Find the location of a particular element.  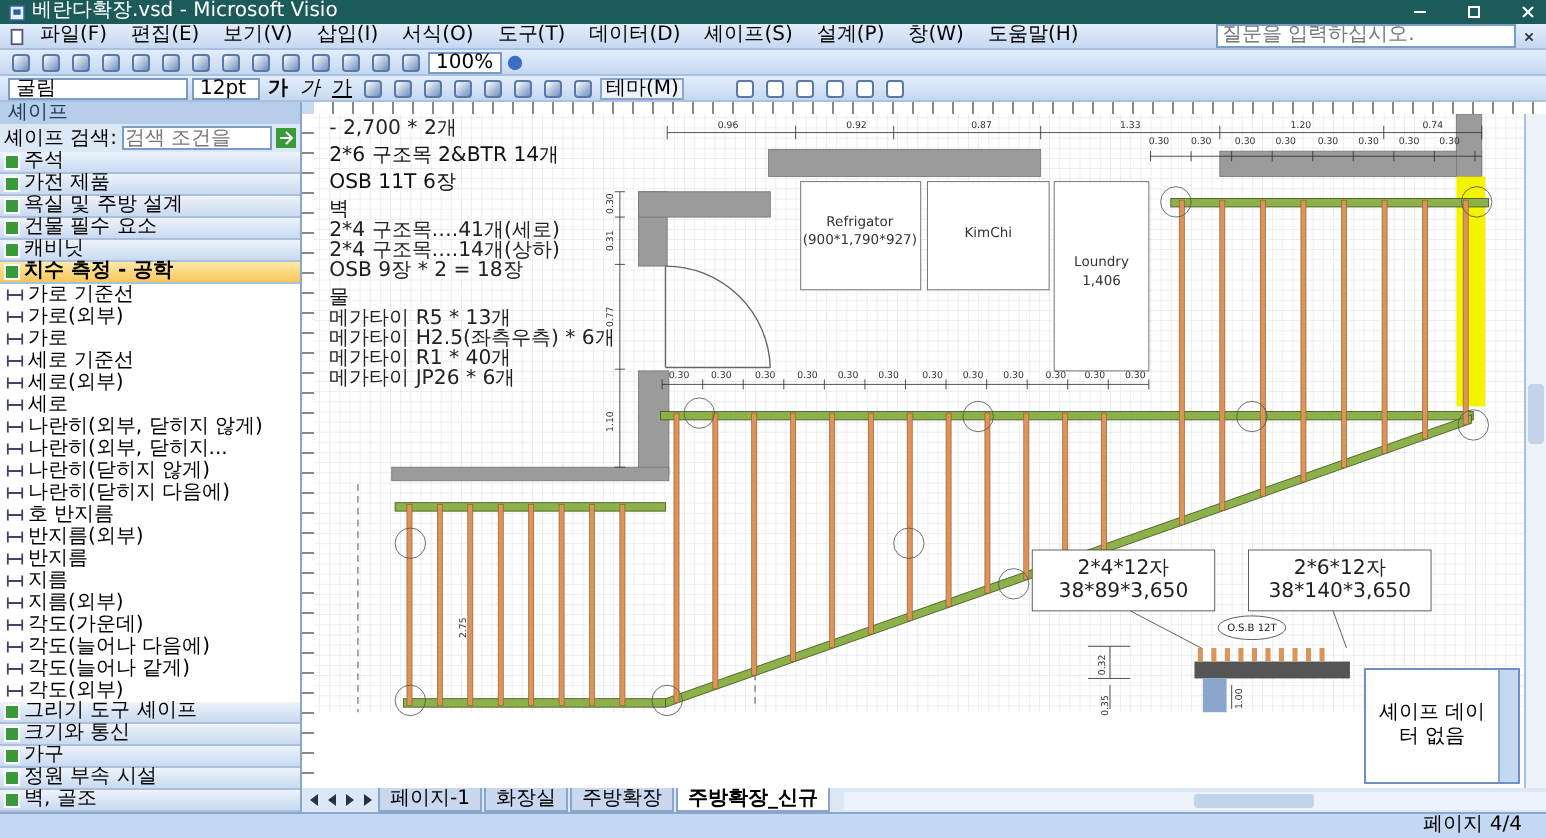

note-text: 메가타이 H2.5(좌측우측) * 6개 is located at coordinates (472, 338).